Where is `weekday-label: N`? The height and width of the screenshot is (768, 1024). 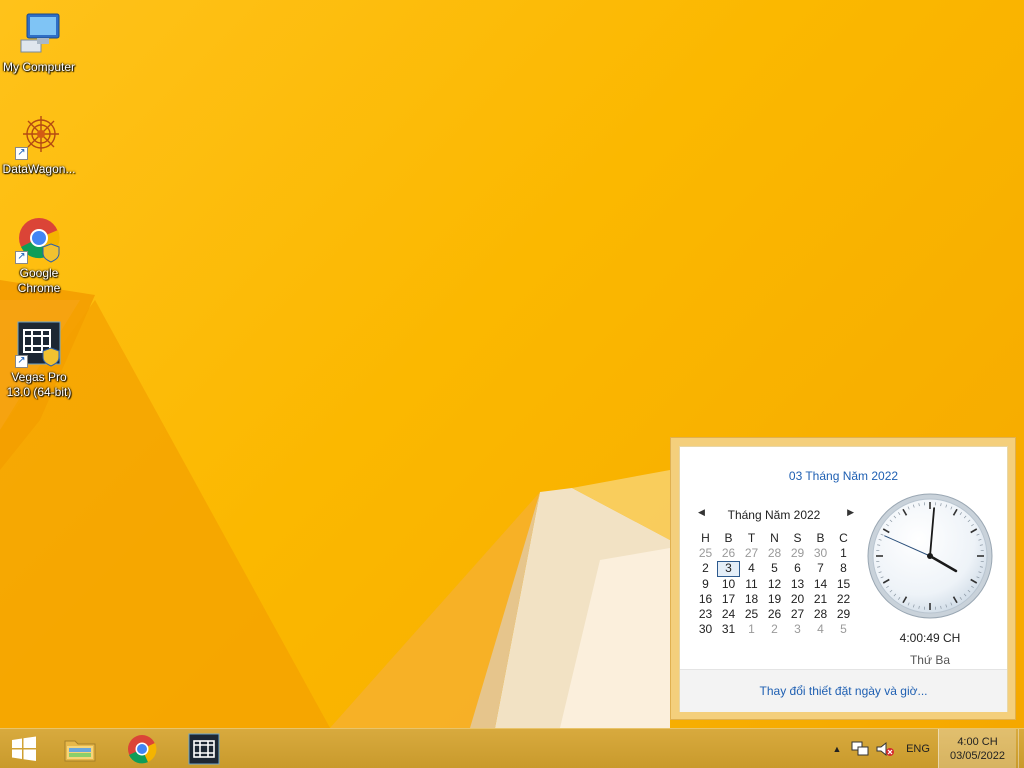
weekday-label: N is located at coordinates (774, 538).